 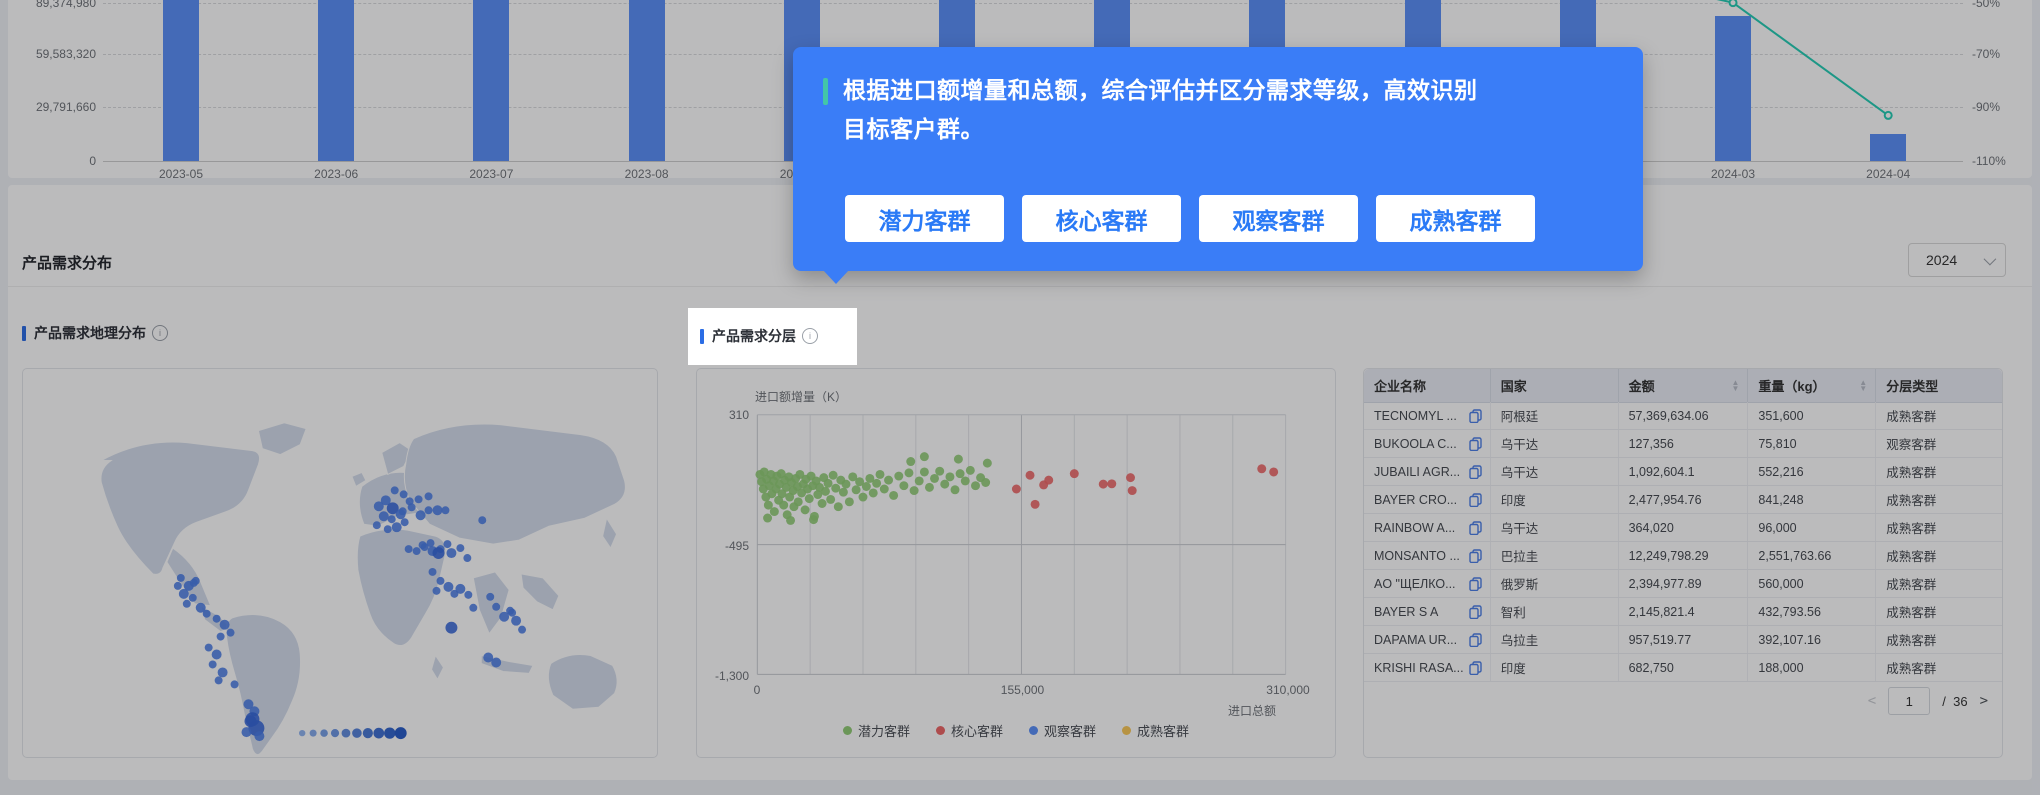 What do you see at coordinates (810, 336) in the screenshot?
I see `info-icon: i` at bounding box center [810, 336].